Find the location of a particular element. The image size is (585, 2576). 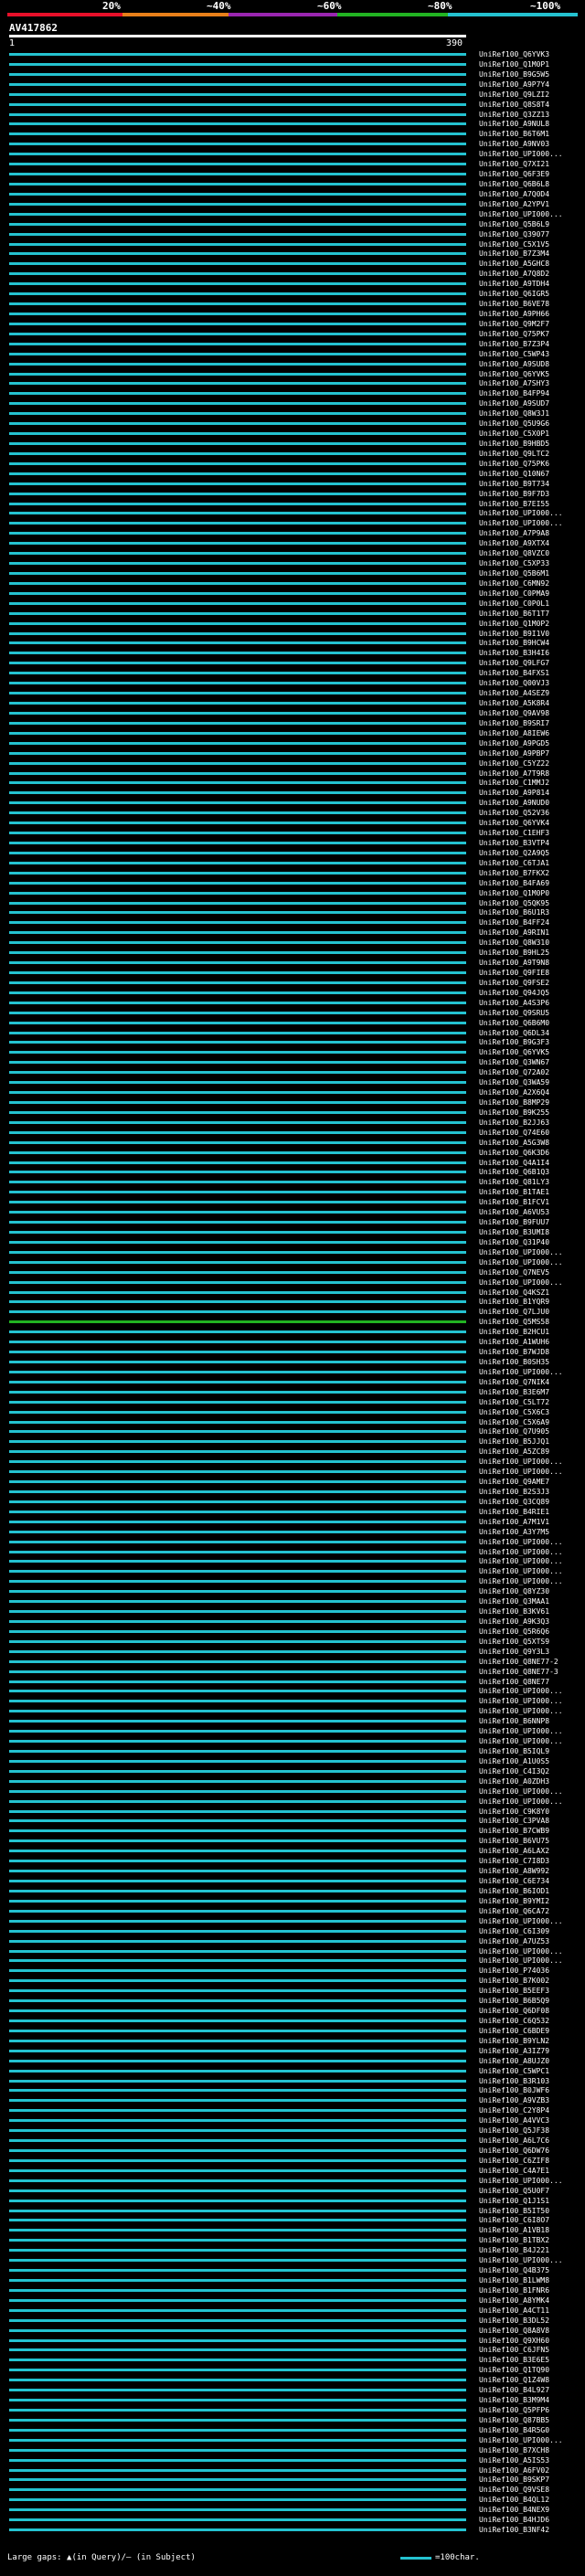

hit-row: UniRef100_A9PH66 is located at coordinates (293, 314).